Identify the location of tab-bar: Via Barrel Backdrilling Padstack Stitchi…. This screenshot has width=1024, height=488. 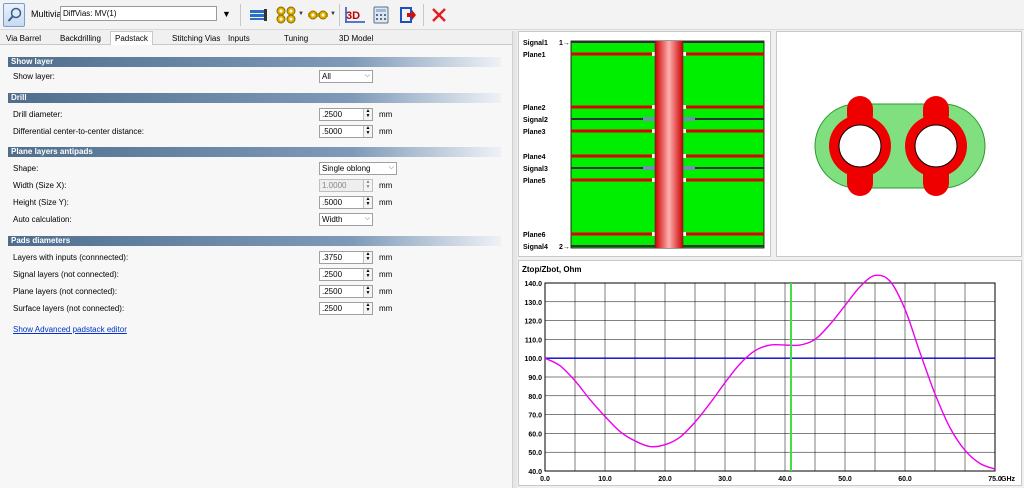
(256, 38).